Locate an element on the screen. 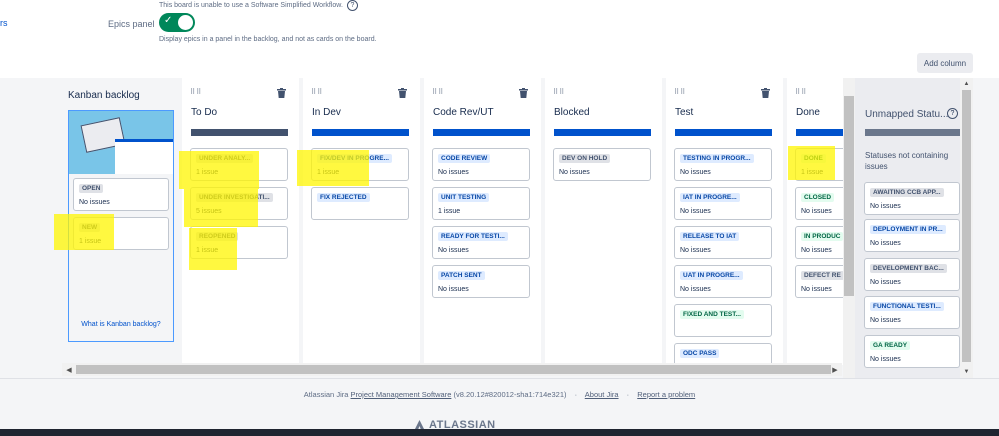 Image resolution: width=999 pixels, height=436 pixels. unmapped-scrollbar: ▲ ▼ is located at coordinates (966, 228).